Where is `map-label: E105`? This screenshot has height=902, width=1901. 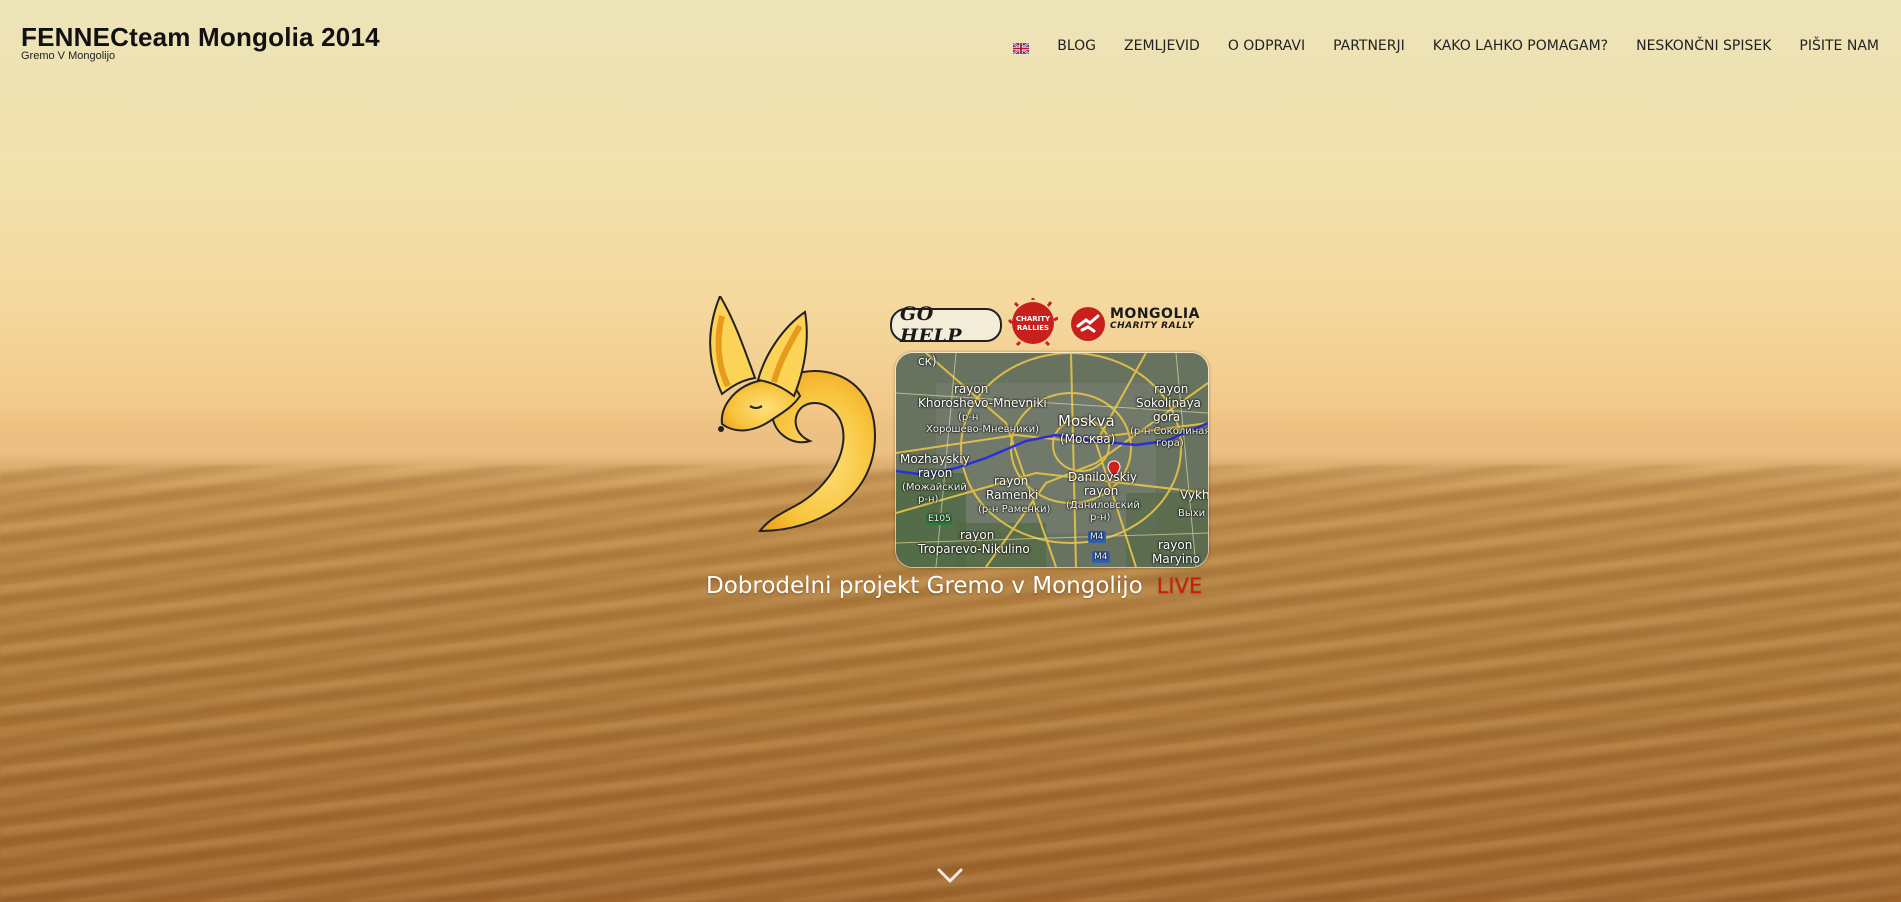 map-label: E105 is located at coordinates (939, 519).